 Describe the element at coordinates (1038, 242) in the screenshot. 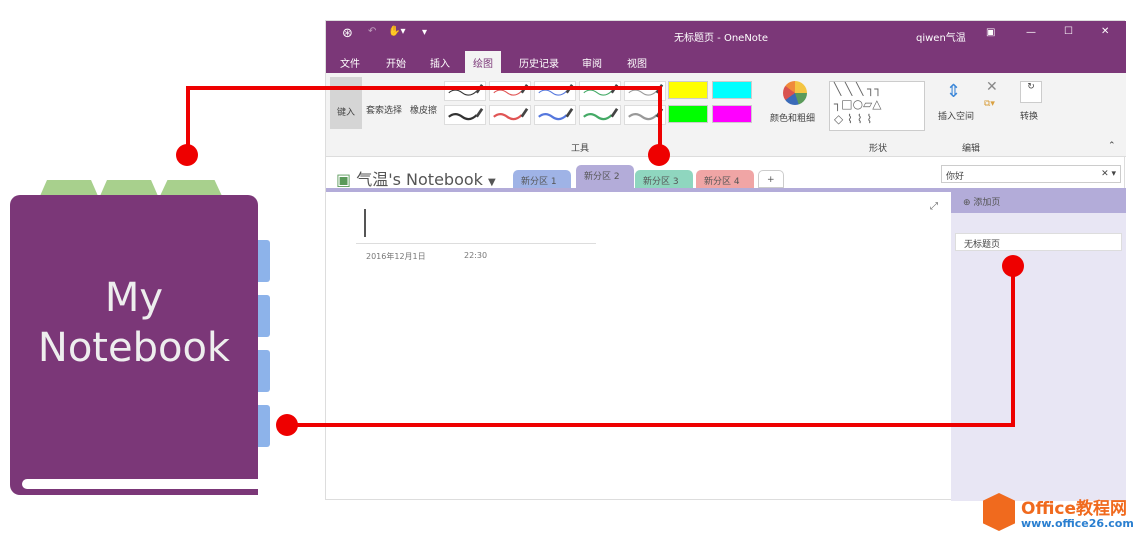

I see `page-item: 无标题页` at that location.